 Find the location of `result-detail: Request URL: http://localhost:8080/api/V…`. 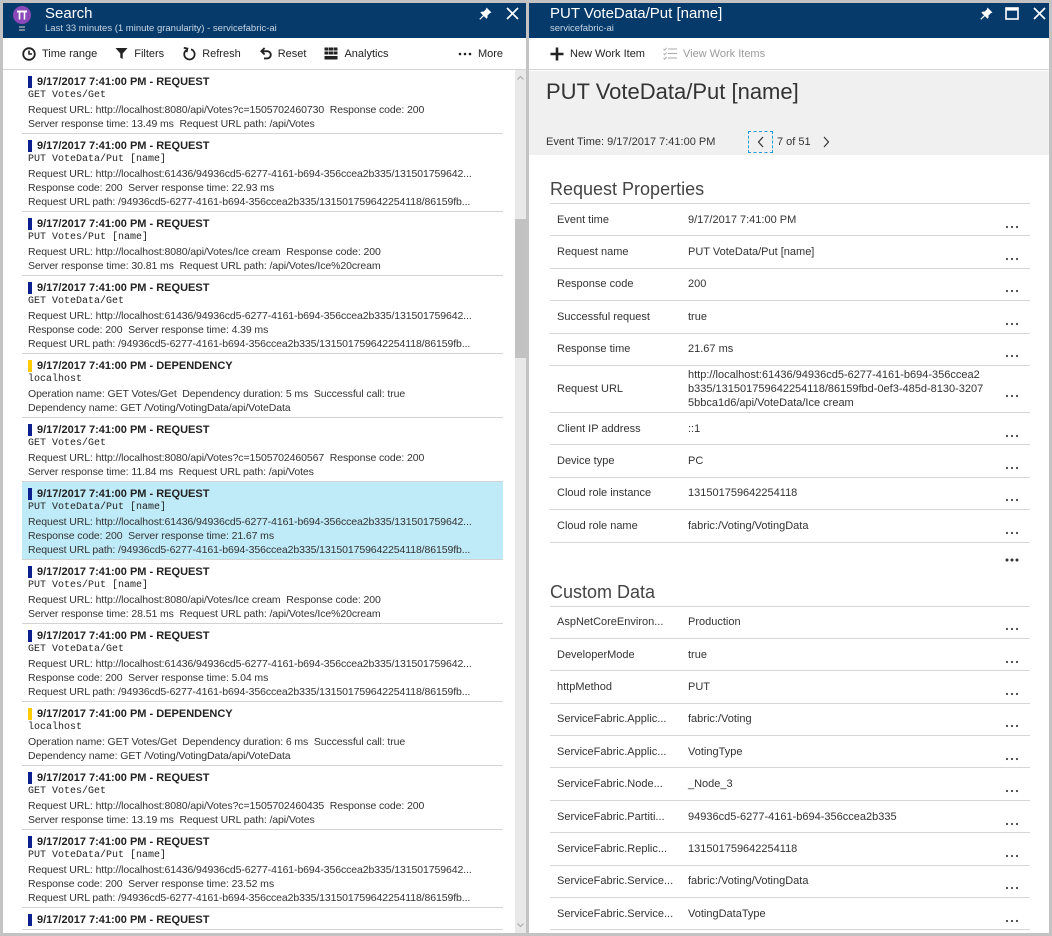

result-detail: Request URL: http://localhost:8080/api/V… is located at coordinates (226, 806).